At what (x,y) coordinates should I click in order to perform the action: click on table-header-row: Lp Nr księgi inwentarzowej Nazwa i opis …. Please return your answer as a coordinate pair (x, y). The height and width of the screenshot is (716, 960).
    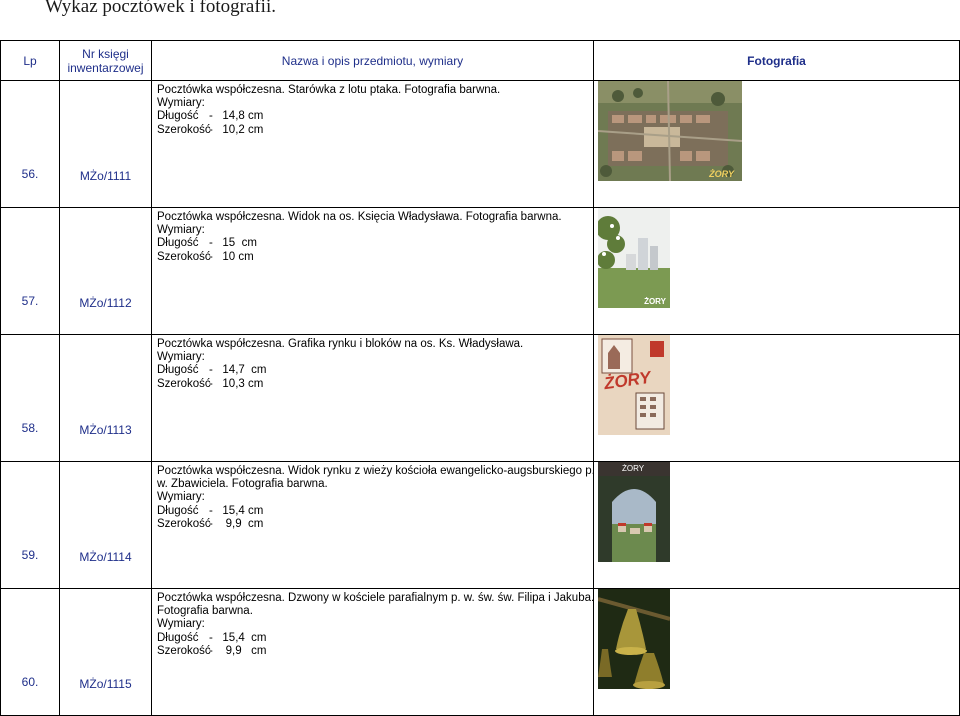
    Looking at the image, I should click on (480, 60).